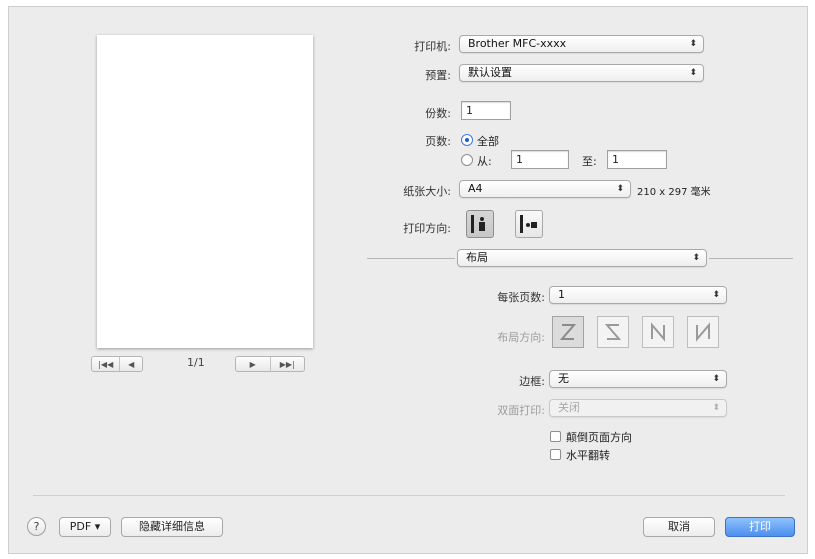 The height and width of the screenshot is (559, 815). Describe the element at coordinates (475, 188) in the screenshot. I see `paper-size-value: A4` at that location.